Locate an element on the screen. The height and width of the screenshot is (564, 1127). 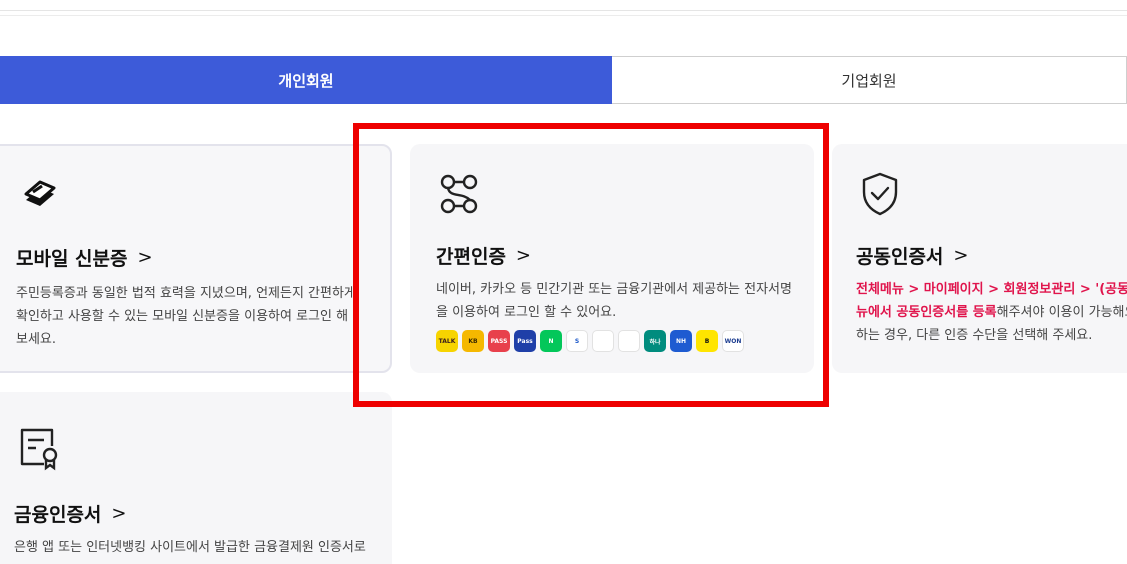
joint-cert-desc-line2: 뉴에서 공동인증서를 등록해주셔야 이용이 가능해요 is located at coordinates (991, 312).